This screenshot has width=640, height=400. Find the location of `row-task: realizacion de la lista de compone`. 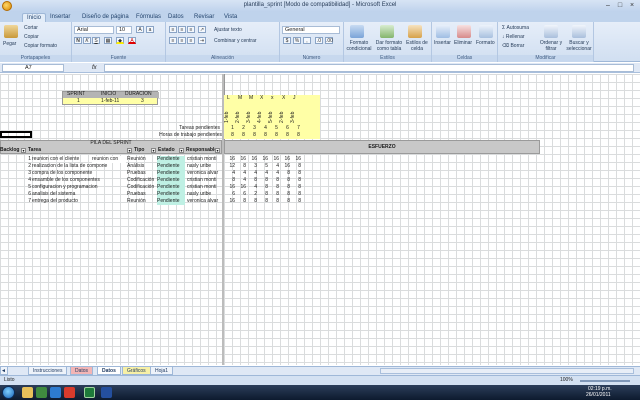

row-task: realizacion de la lista de compone is located at coordinates (82, 166).